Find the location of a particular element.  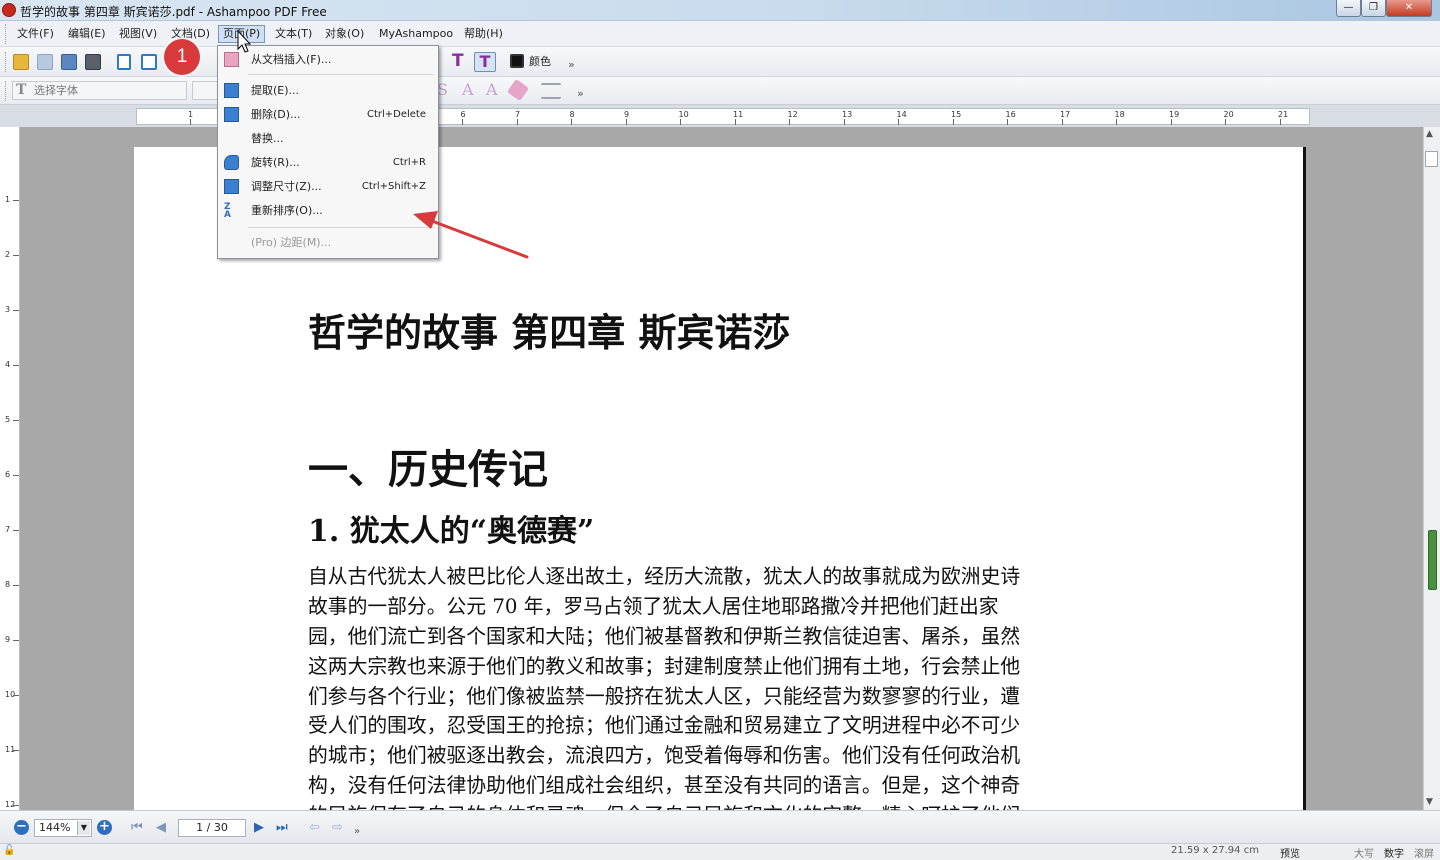

add-text-icon: T is located at coordinates (485, 62).